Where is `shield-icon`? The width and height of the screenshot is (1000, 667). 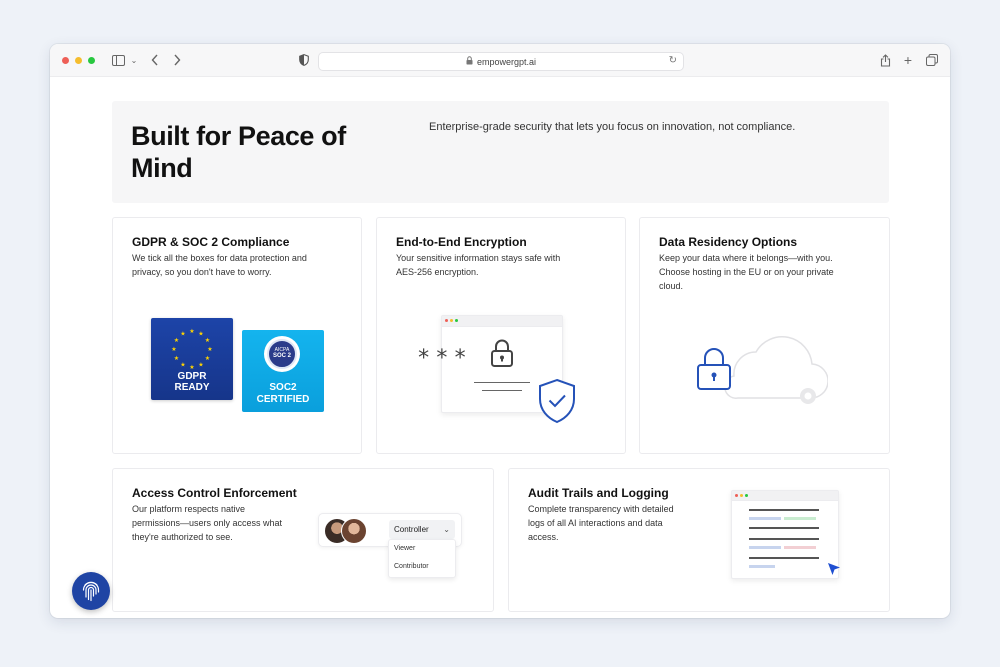
shield-icon is located at coordinates (304, 60).